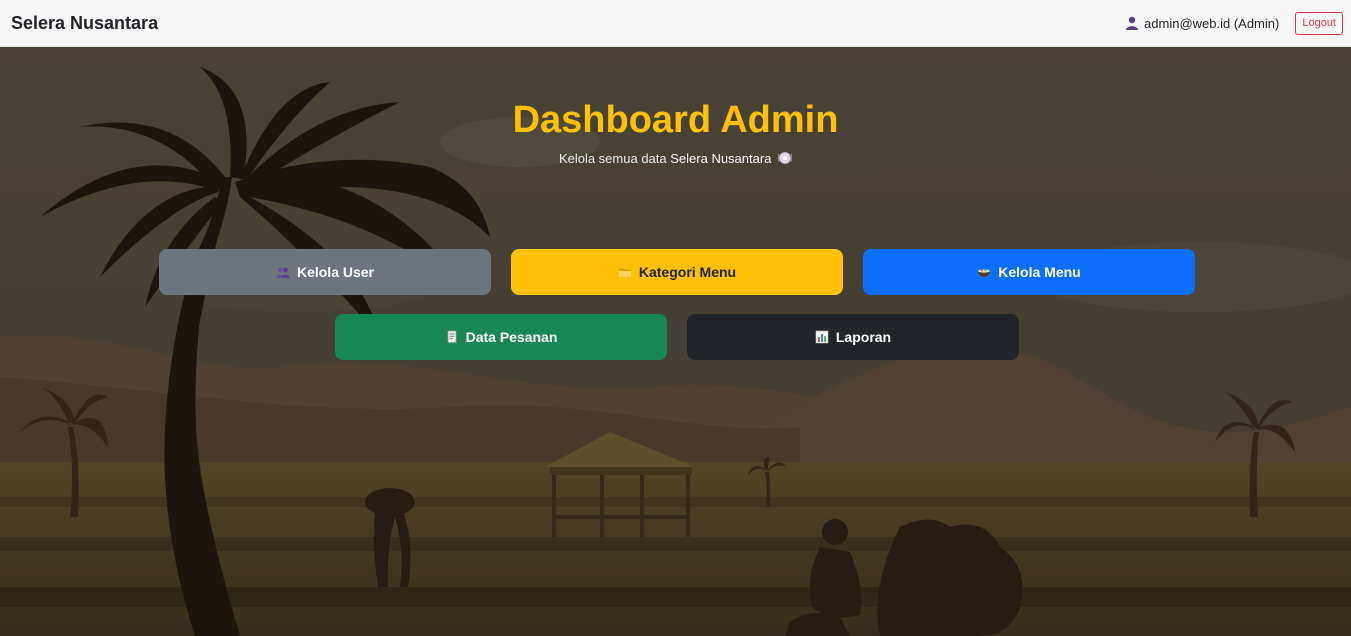  What do you see at coordinates (984, 272) in the screenshot?
I see `bowl-icon` at bounding box center [984, 272].